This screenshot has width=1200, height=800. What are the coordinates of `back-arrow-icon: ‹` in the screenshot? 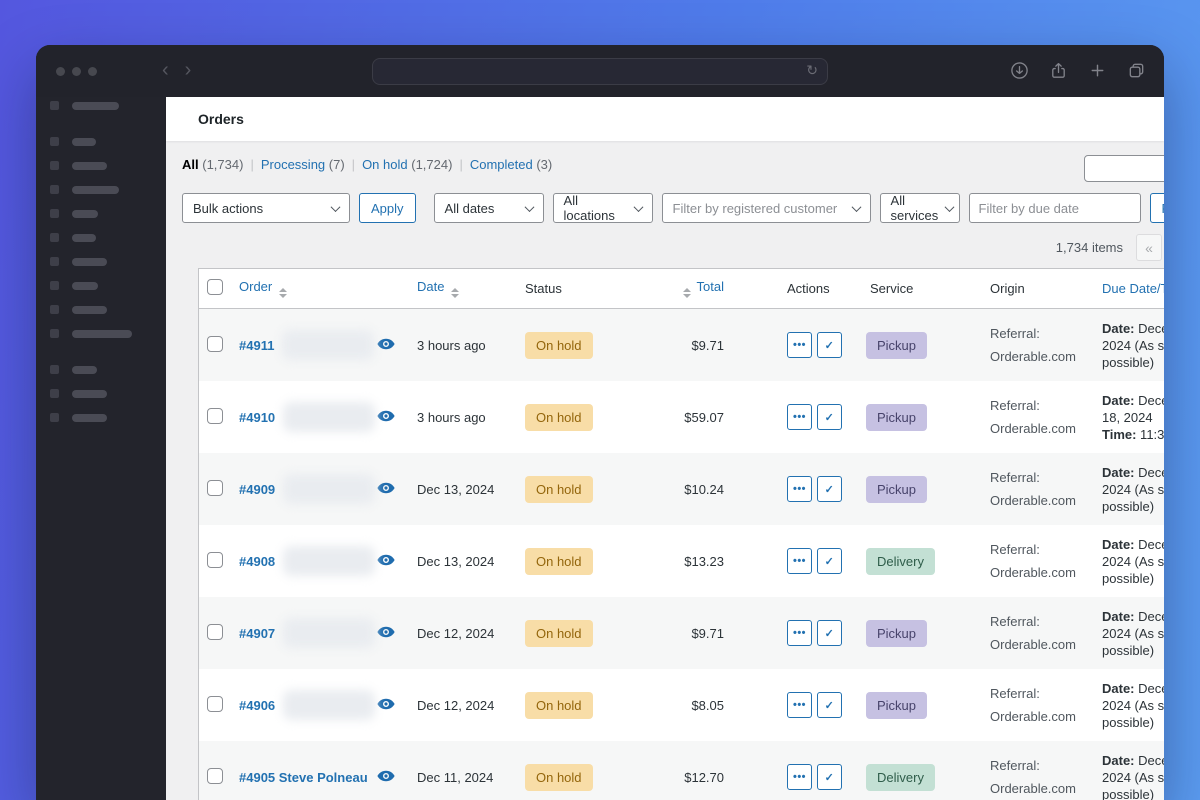 It's located at (165, 70).